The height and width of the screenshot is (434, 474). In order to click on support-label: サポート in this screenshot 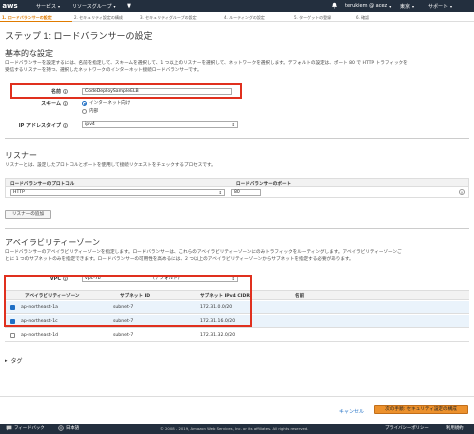, I will do `click(438, 6)`.